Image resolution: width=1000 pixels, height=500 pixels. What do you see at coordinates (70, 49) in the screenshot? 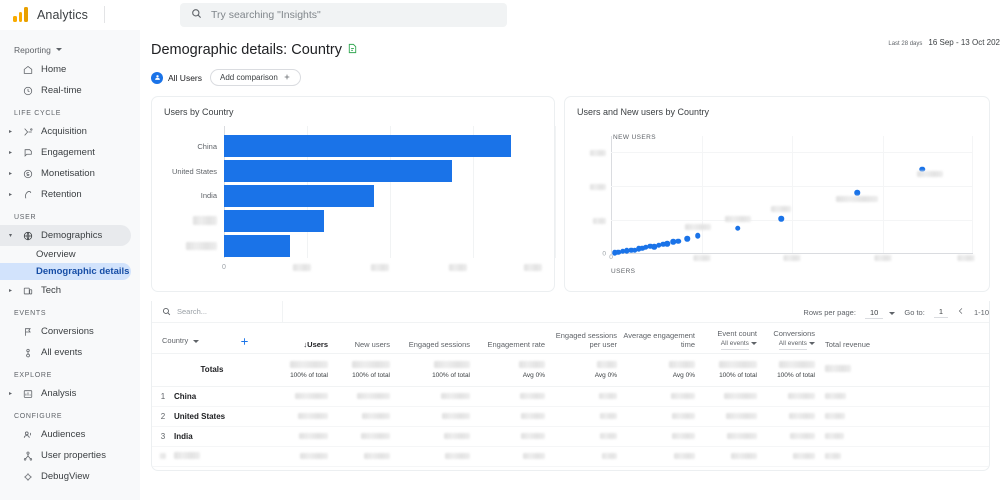
I see `reporting-selector: Reporting` at bounding box center [70, 49].